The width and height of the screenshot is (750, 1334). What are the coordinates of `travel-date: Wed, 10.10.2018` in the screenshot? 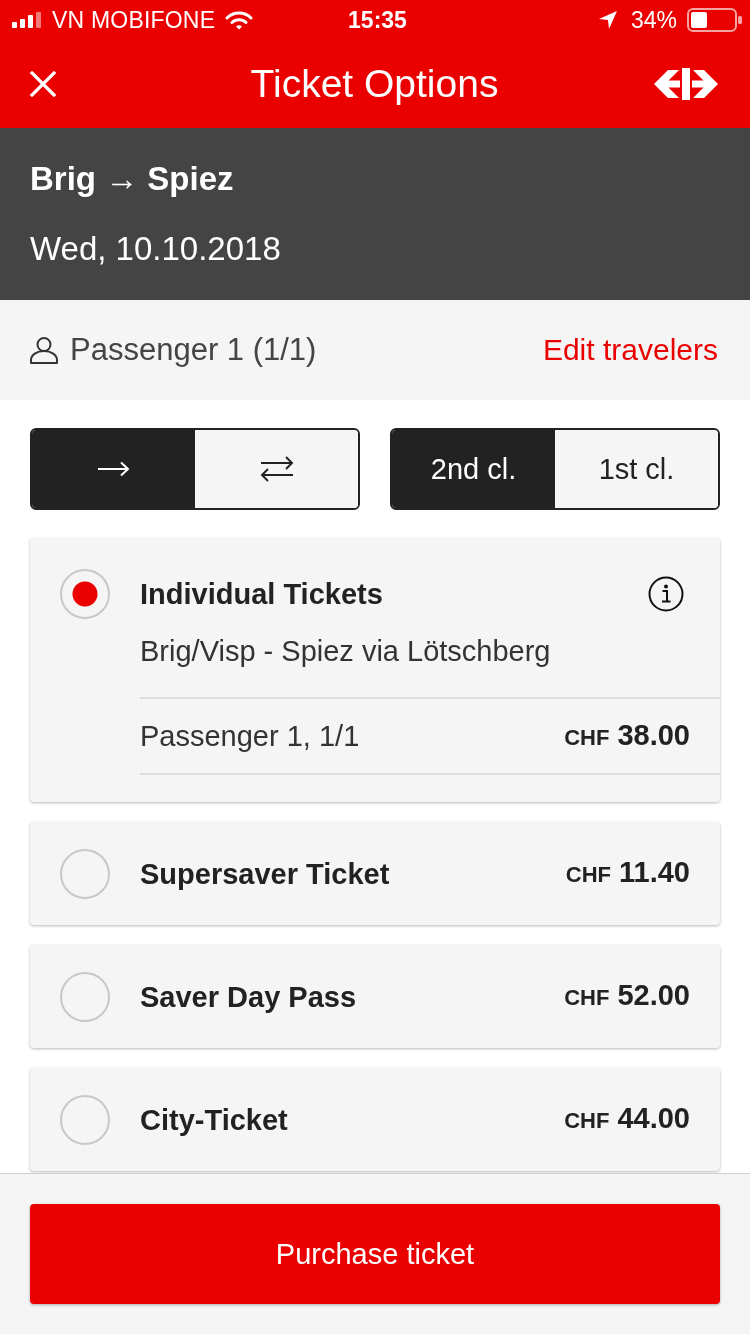 It's located at (156, 249).